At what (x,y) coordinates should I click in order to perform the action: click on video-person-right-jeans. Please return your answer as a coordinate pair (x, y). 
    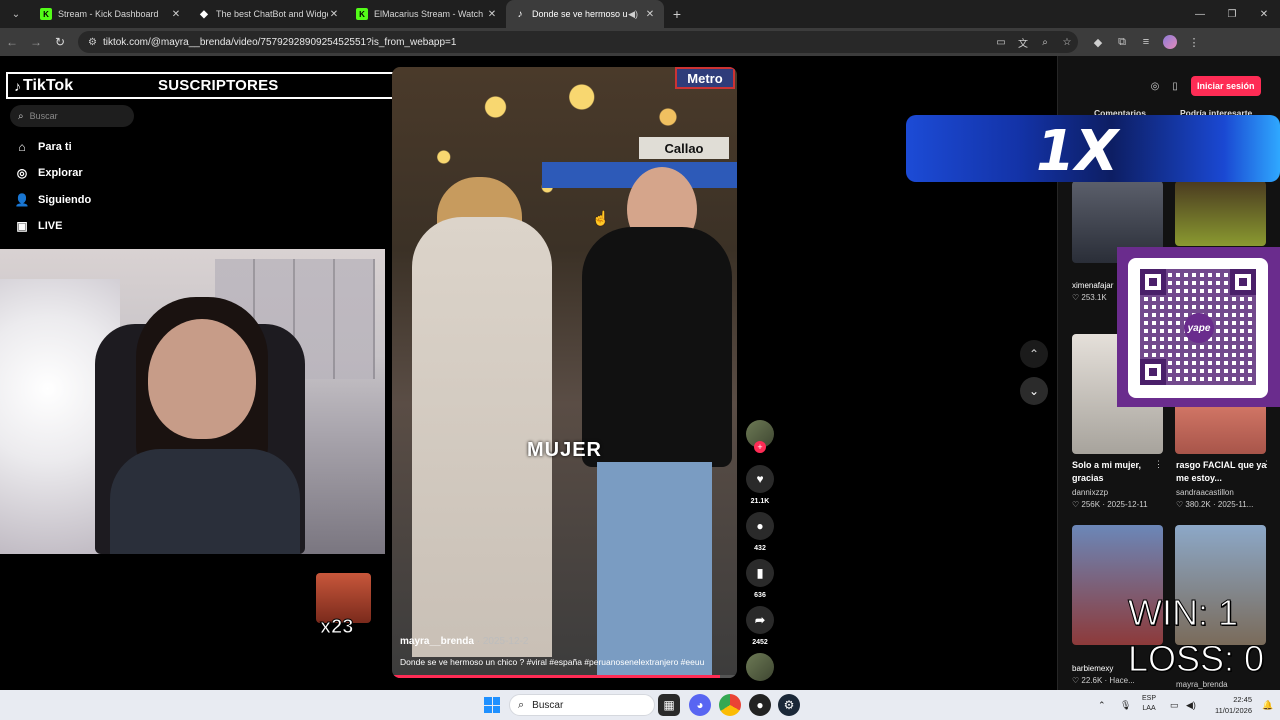
    Looking at the image, I should click on (654, 570).